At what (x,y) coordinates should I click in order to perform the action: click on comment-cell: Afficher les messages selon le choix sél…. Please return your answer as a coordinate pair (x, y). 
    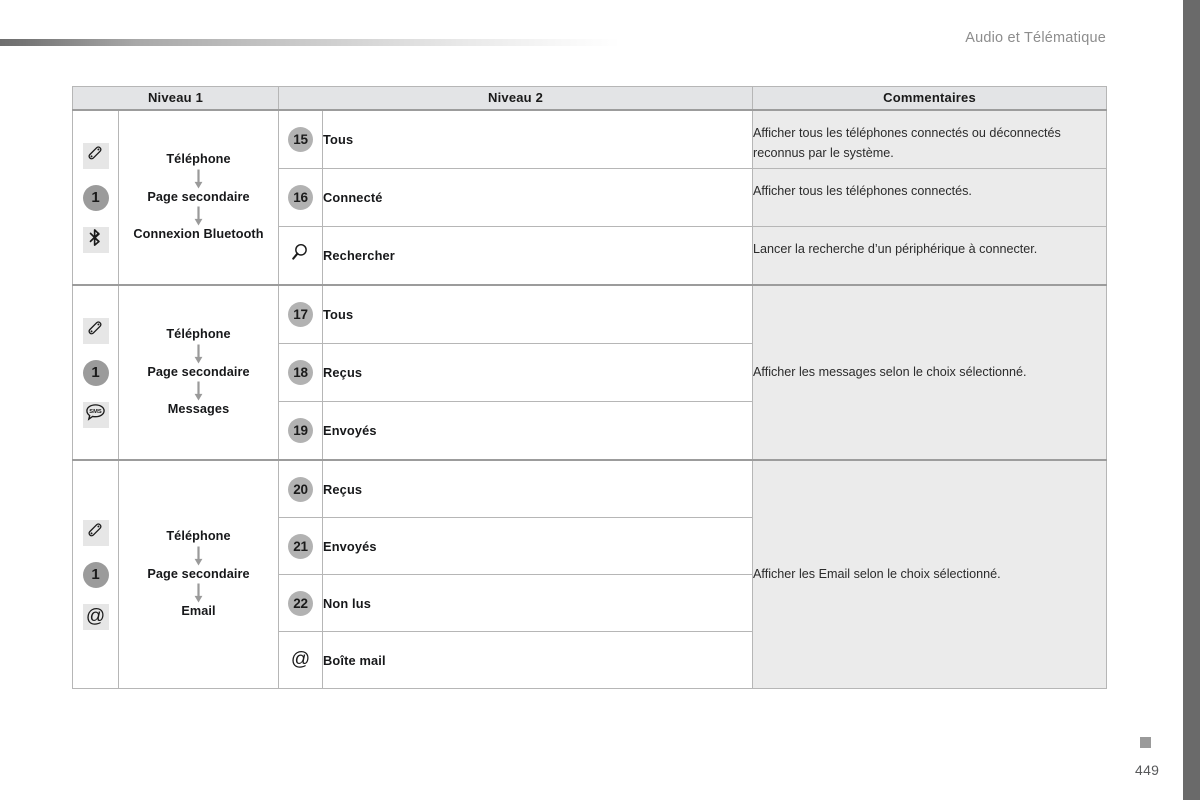
    Looking at the image, I should click on (930, 372).